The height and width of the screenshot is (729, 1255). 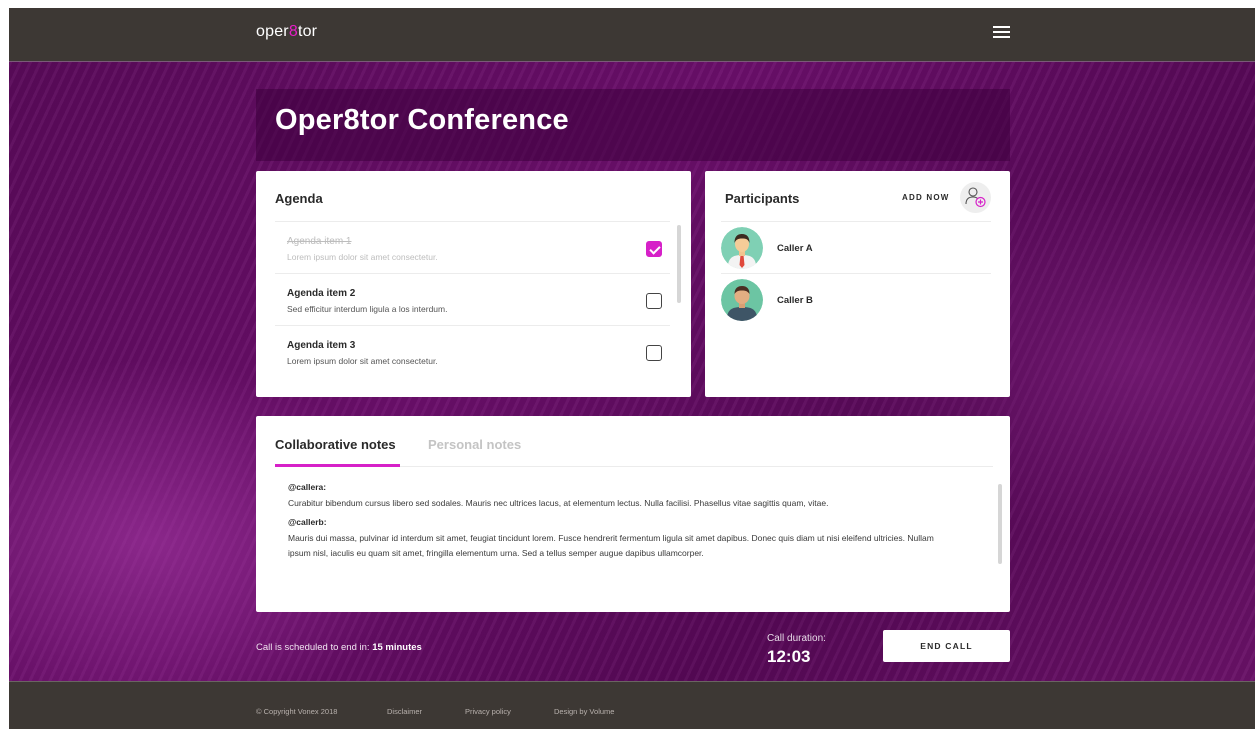 I want to click on agenda-item-title: Agenda item 1, so click(x=319, y=241).